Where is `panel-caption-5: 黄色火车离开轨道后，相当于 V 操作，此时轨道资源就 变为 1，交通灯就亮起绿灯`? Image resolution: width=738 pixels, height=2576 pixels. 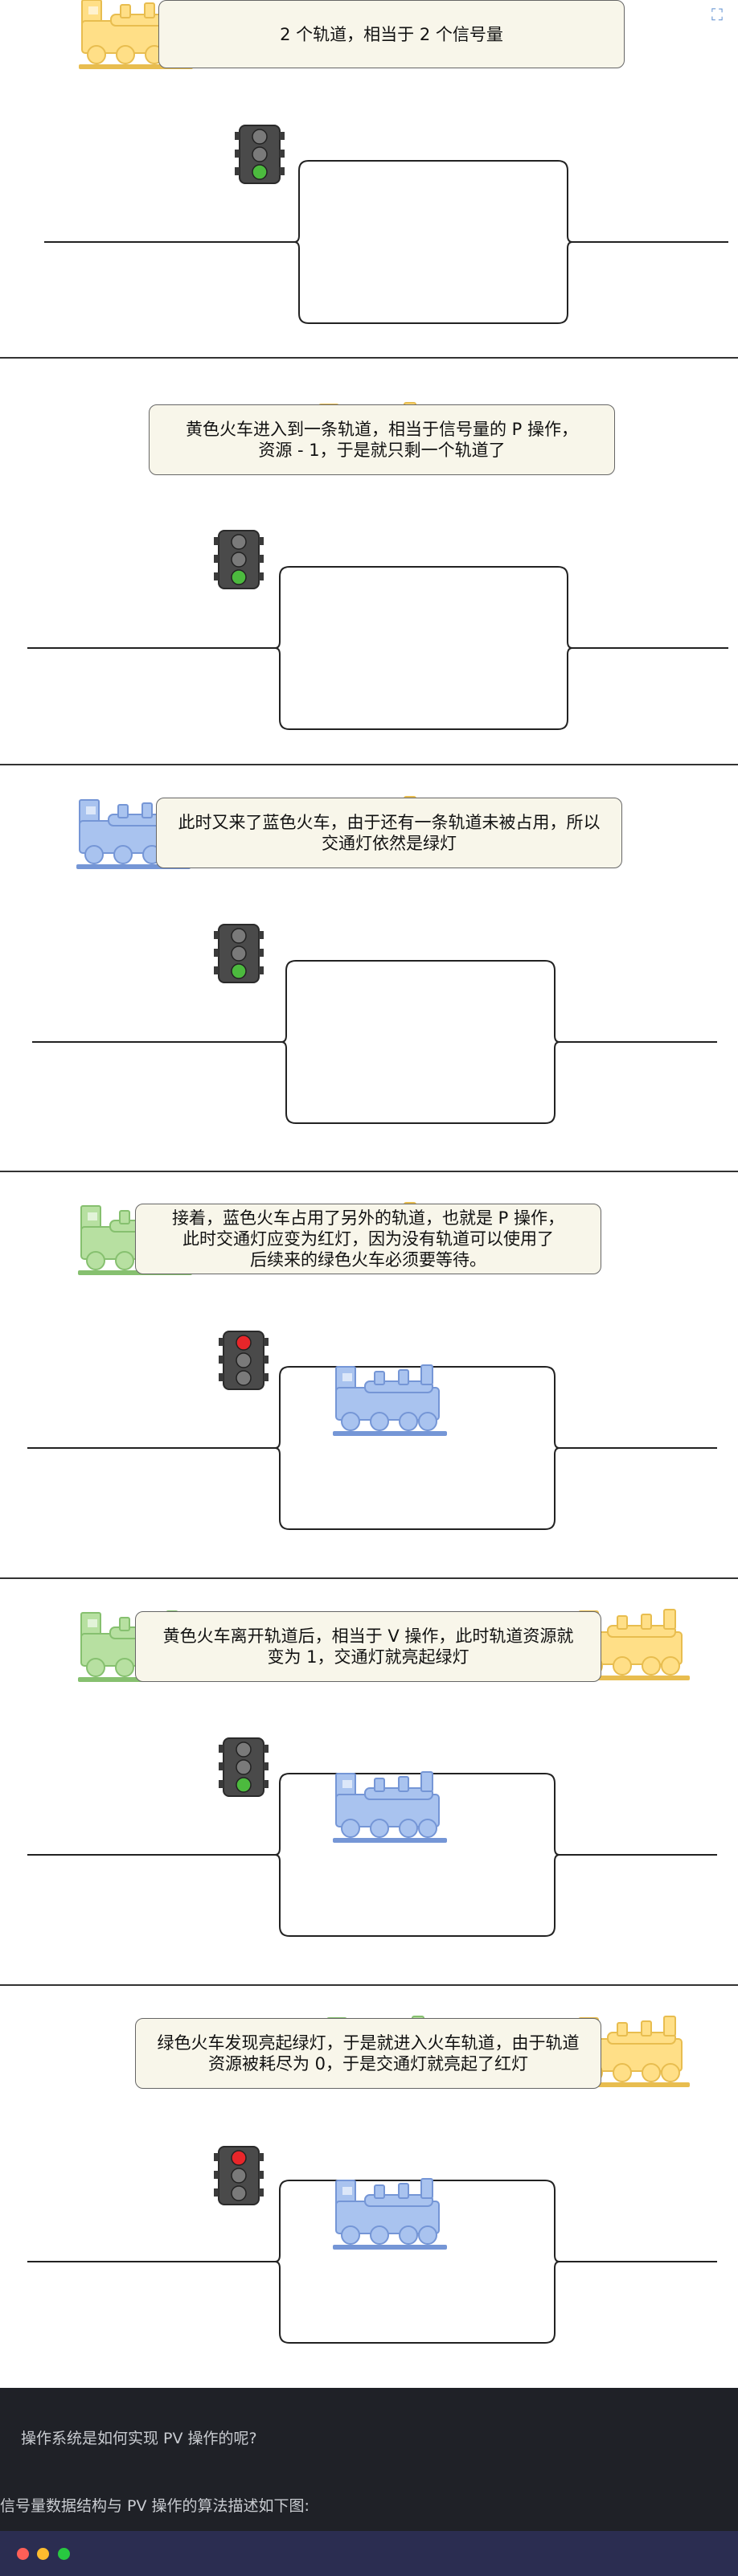
panel-caption-5: 黄色火车离开轨道后，相当于 V 操作，此时轨道资源就 变为 1，交通灯就亮起绿灯 is located at coordinates (368, 1647).